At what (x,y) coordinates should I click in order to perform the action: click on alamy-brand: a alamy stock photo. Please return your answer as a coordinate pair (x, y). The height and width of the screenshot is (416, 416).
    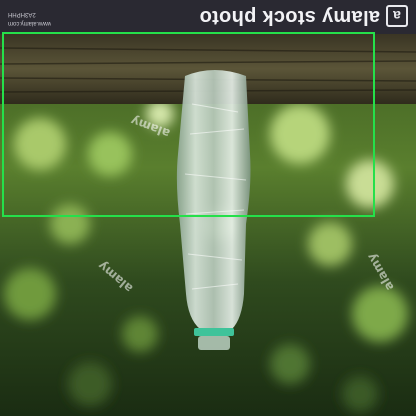
    Looking at the image, I should click on (303, 16).